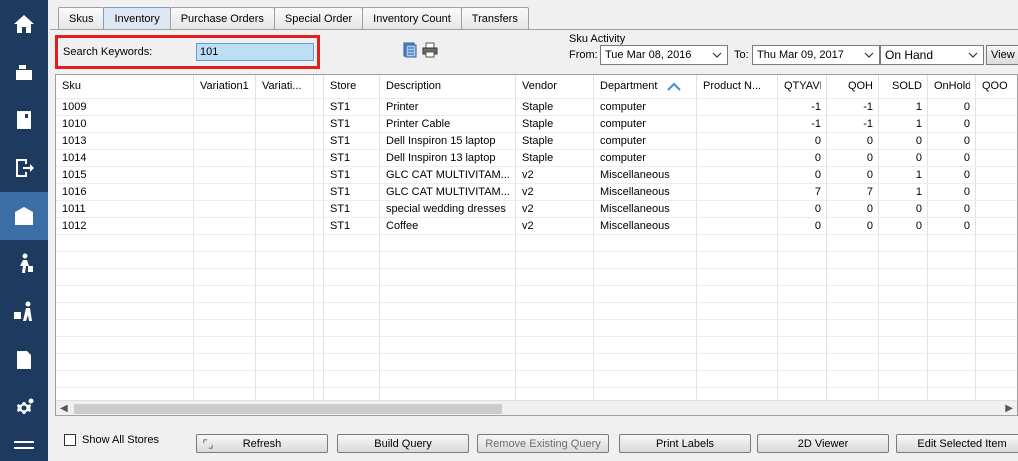  I want to click on table-cell: 1012, so click(74, 226).